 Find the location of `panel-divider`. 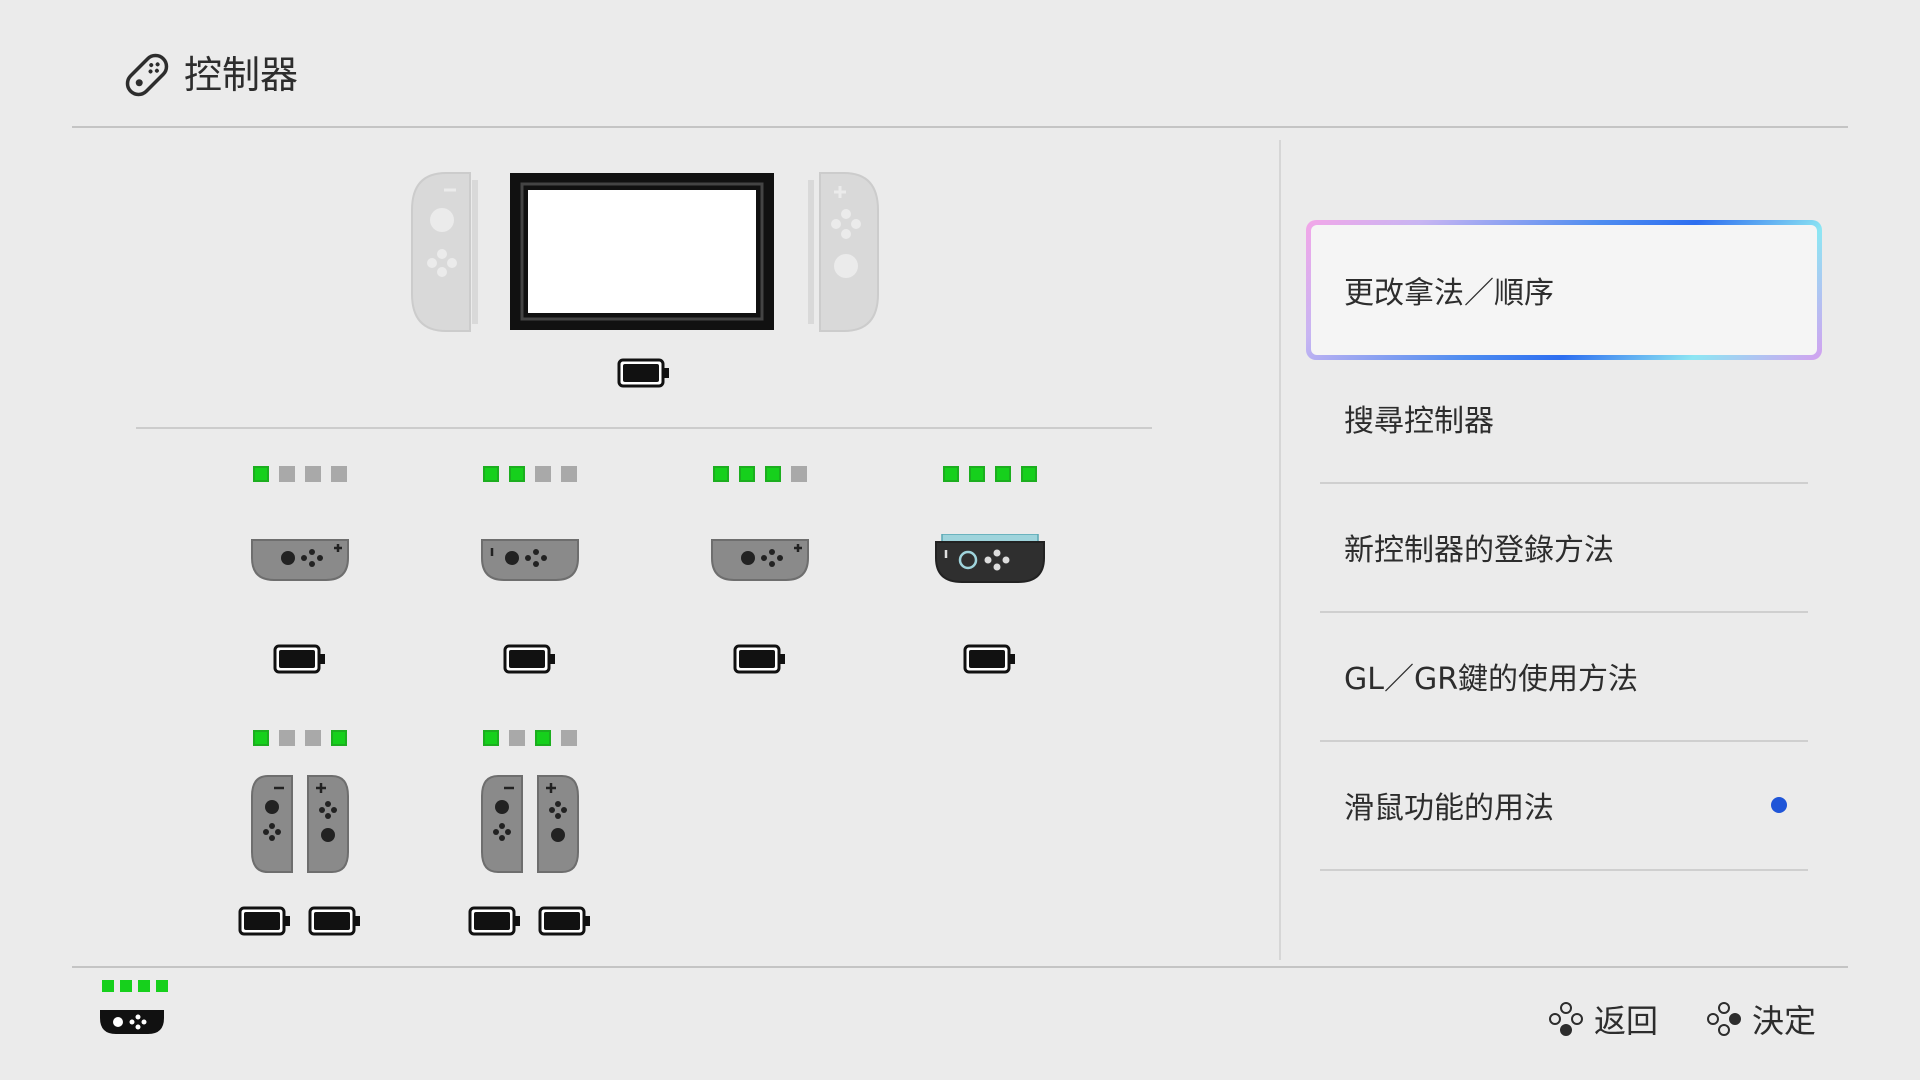

panel-divider is located at coordinates (1280, 550).